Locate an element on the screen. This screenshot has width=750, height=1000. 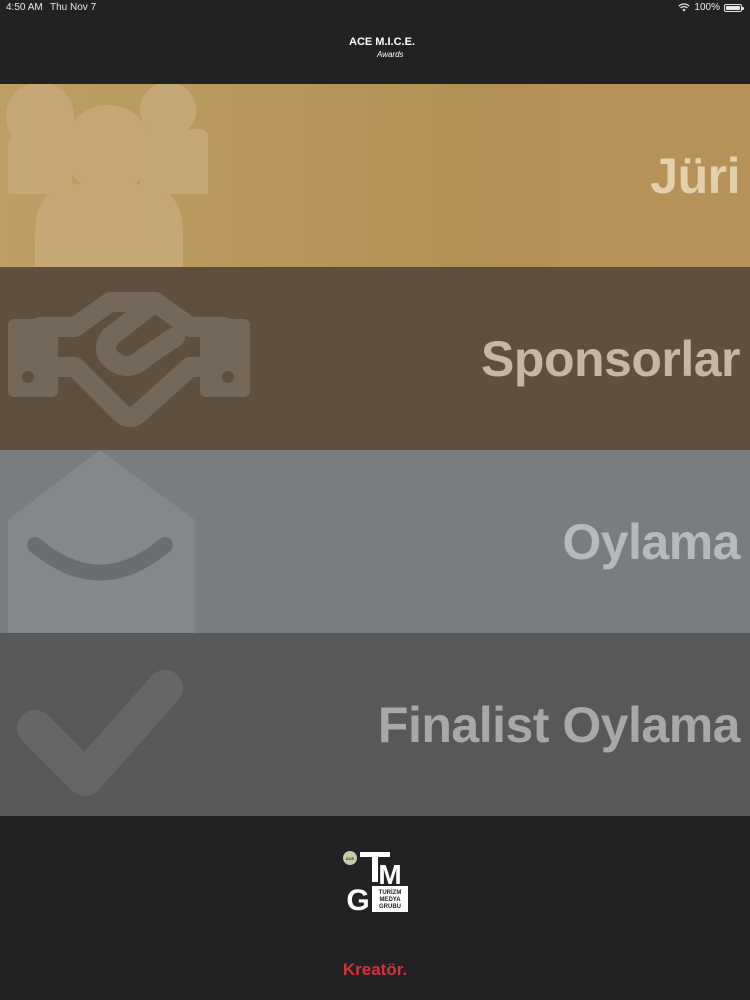
tmg-text-turizm: TURİZM is located at coordinates (390, 892).